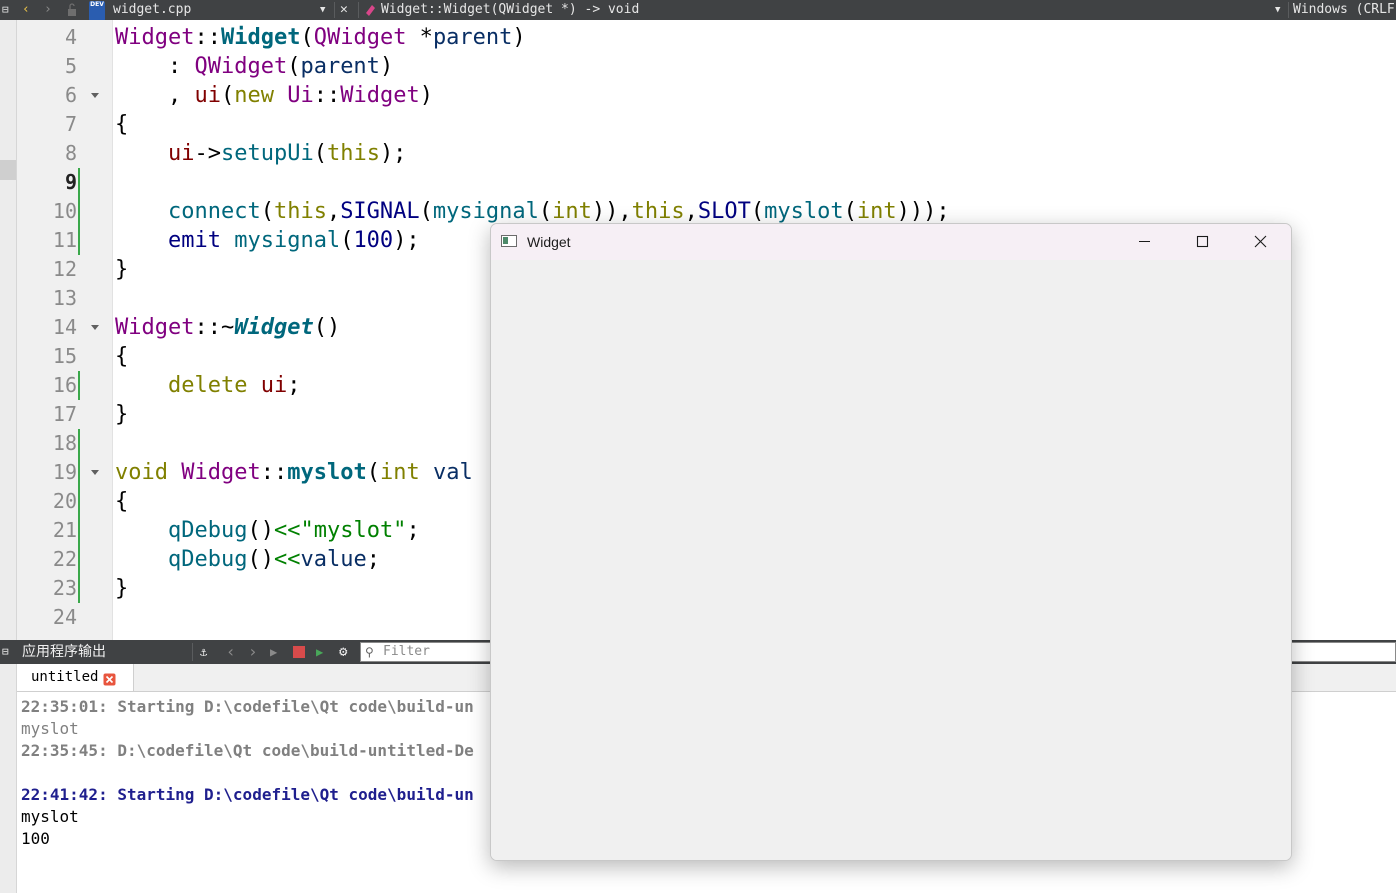  Describe the element at coordinates (155, 66) in the screenshot. I see `code-token: :` at that location.